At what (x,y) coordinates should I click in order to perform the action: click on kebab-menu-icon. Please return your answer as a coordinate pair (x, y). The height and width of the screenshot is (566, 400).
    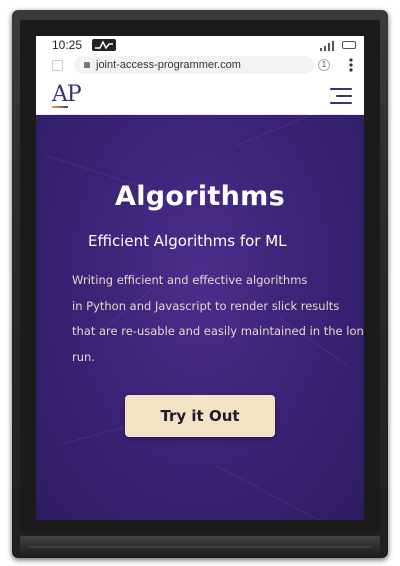
    Looking at the image, I should click on (351, 66).